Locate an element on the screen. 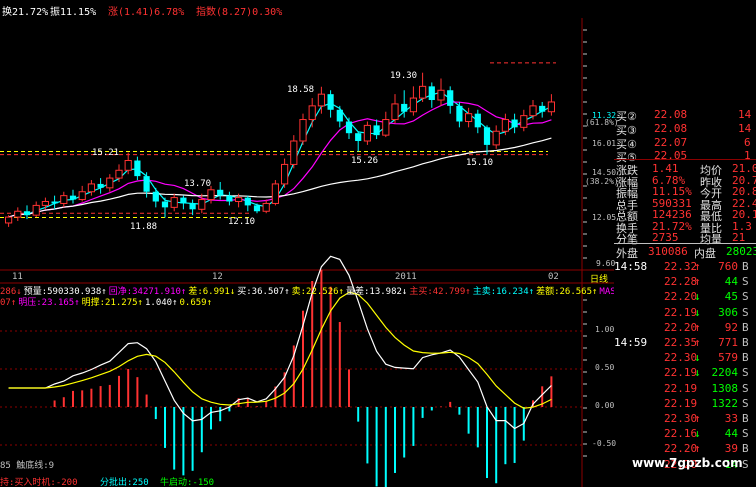  tick-volume: 44 is located at coordinates (731, 434).